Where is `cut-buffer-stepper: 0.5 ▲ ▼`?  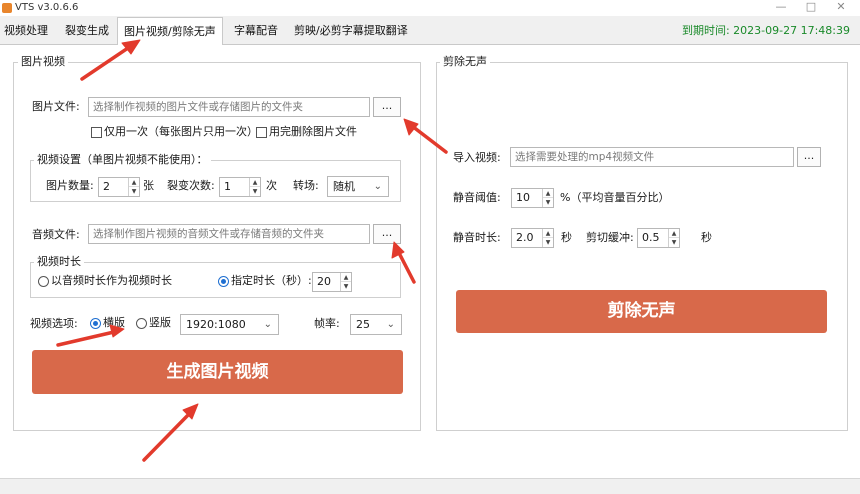 cut-buffer-stepper: 0.5 ▲ ▼ is located at coordinates (658, 238).